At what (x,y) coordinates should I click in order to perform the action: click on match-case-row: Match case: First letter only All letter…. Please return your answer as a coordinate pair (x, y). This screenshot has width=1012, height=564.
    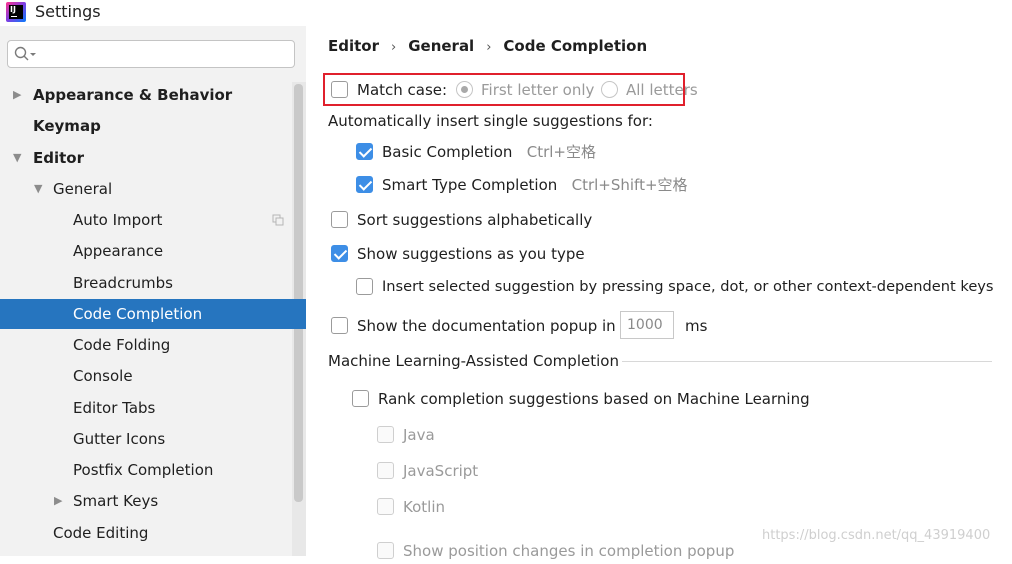
    Looking at the image, I should click on (521, 90).